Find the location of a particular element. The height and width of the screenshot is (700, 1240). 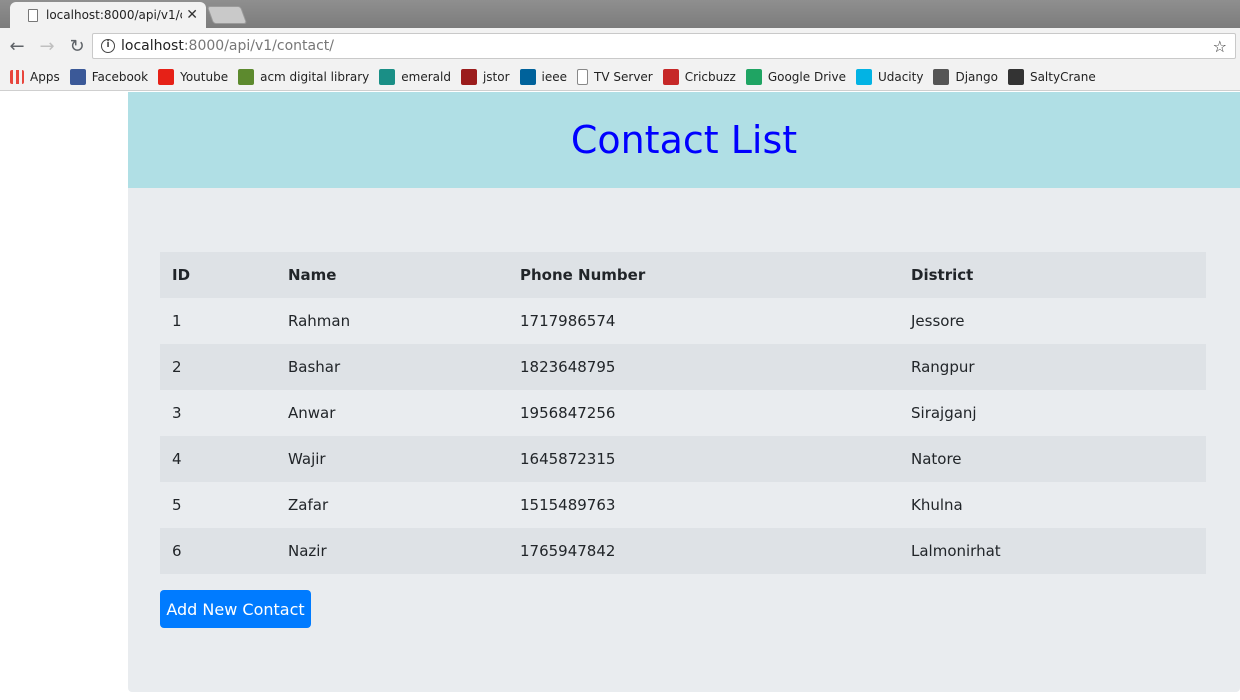

cell-district: Natore is located at coordinates (936, 459).